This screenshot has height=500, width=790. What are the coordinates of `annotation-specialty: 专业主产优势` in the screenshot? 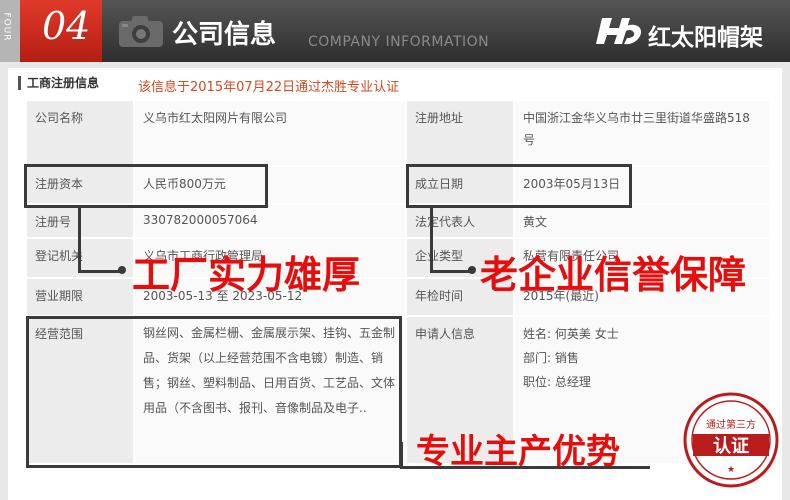 It's located at (518, 452).